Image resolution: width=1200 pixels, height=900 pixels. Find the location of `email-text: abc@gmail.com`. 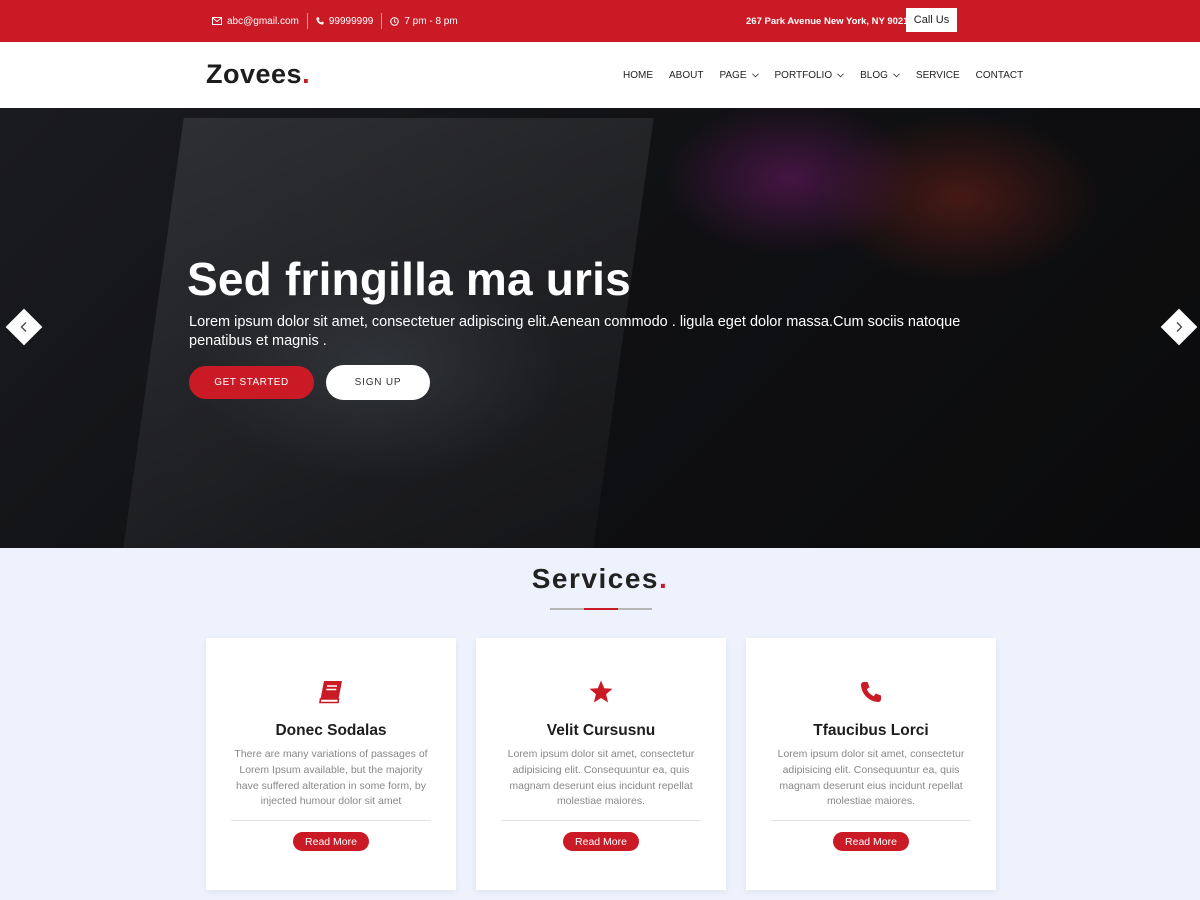

email-text: abc@gmail.com is located at coordinates (263, 21).